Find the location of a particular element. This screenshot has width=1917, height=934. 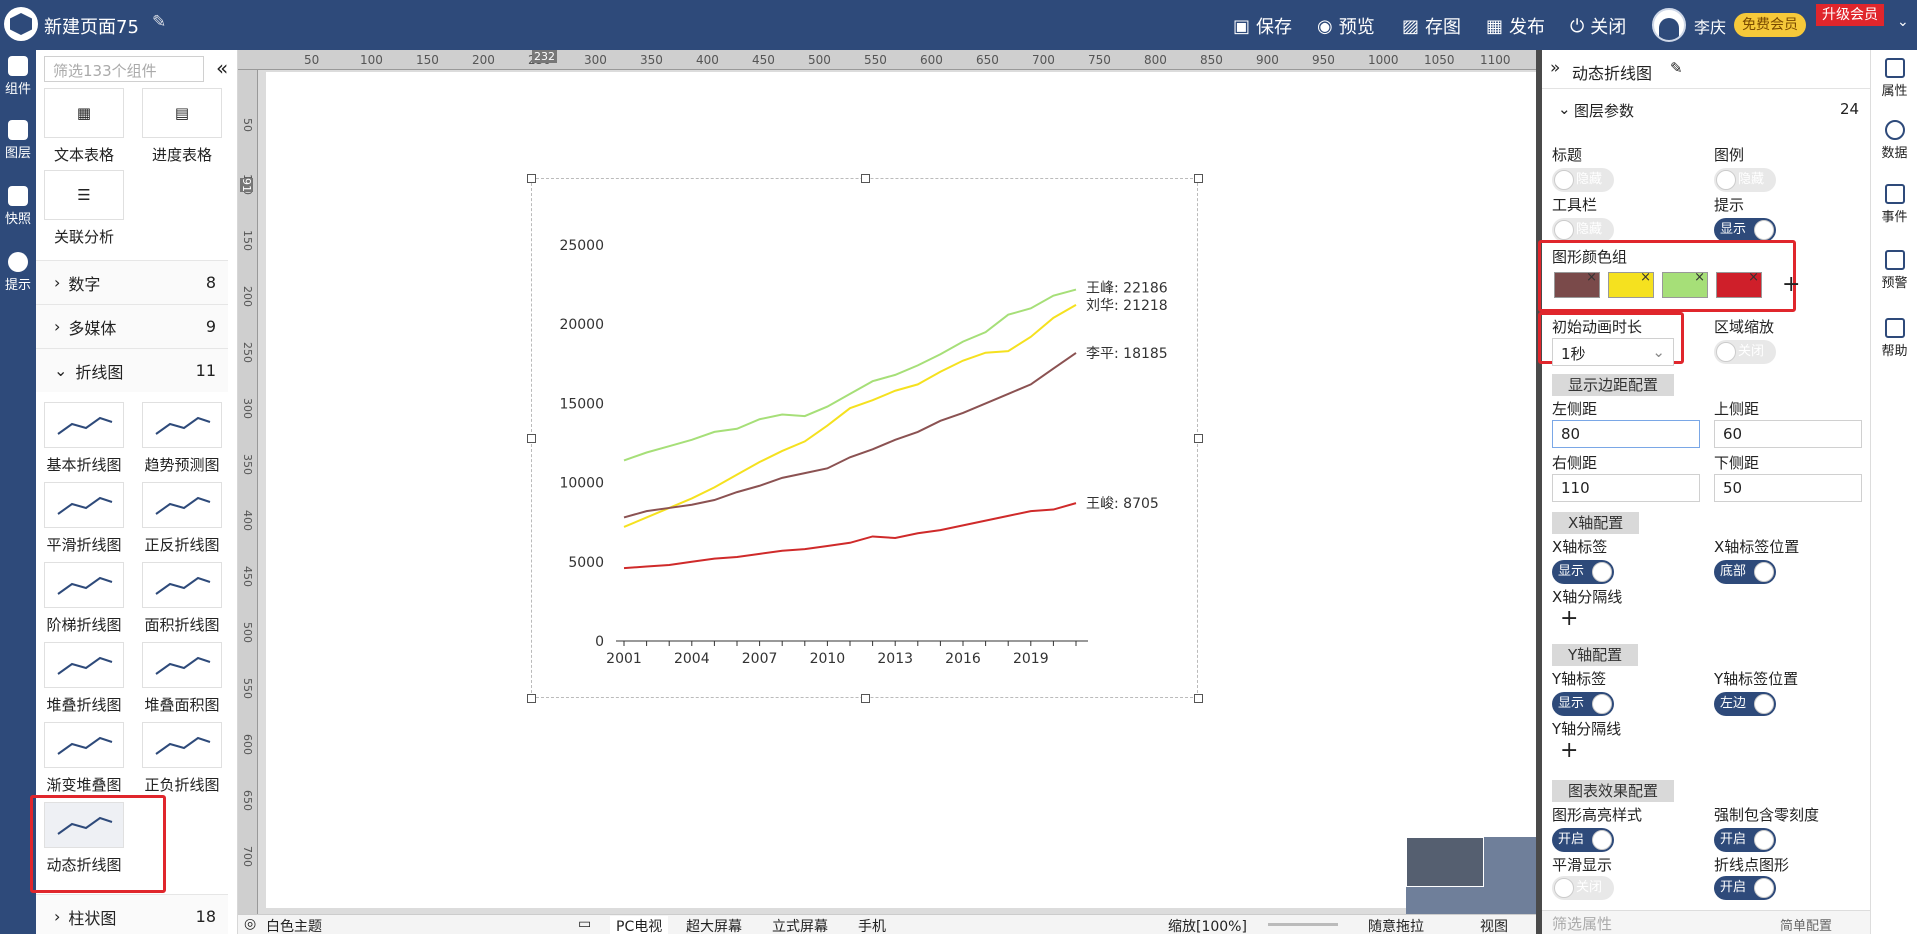

color-swatch-3: × is located at coordinates (1685, 284).